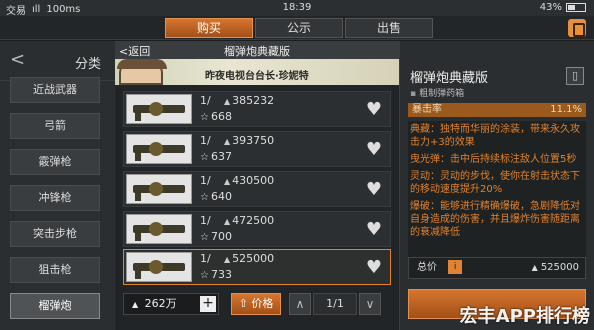 The width and height of the screenshot is (594, 330). Describe the element at coordinates (209, 28) in the screenshot. I see `tab-buy: 购买` at that location.